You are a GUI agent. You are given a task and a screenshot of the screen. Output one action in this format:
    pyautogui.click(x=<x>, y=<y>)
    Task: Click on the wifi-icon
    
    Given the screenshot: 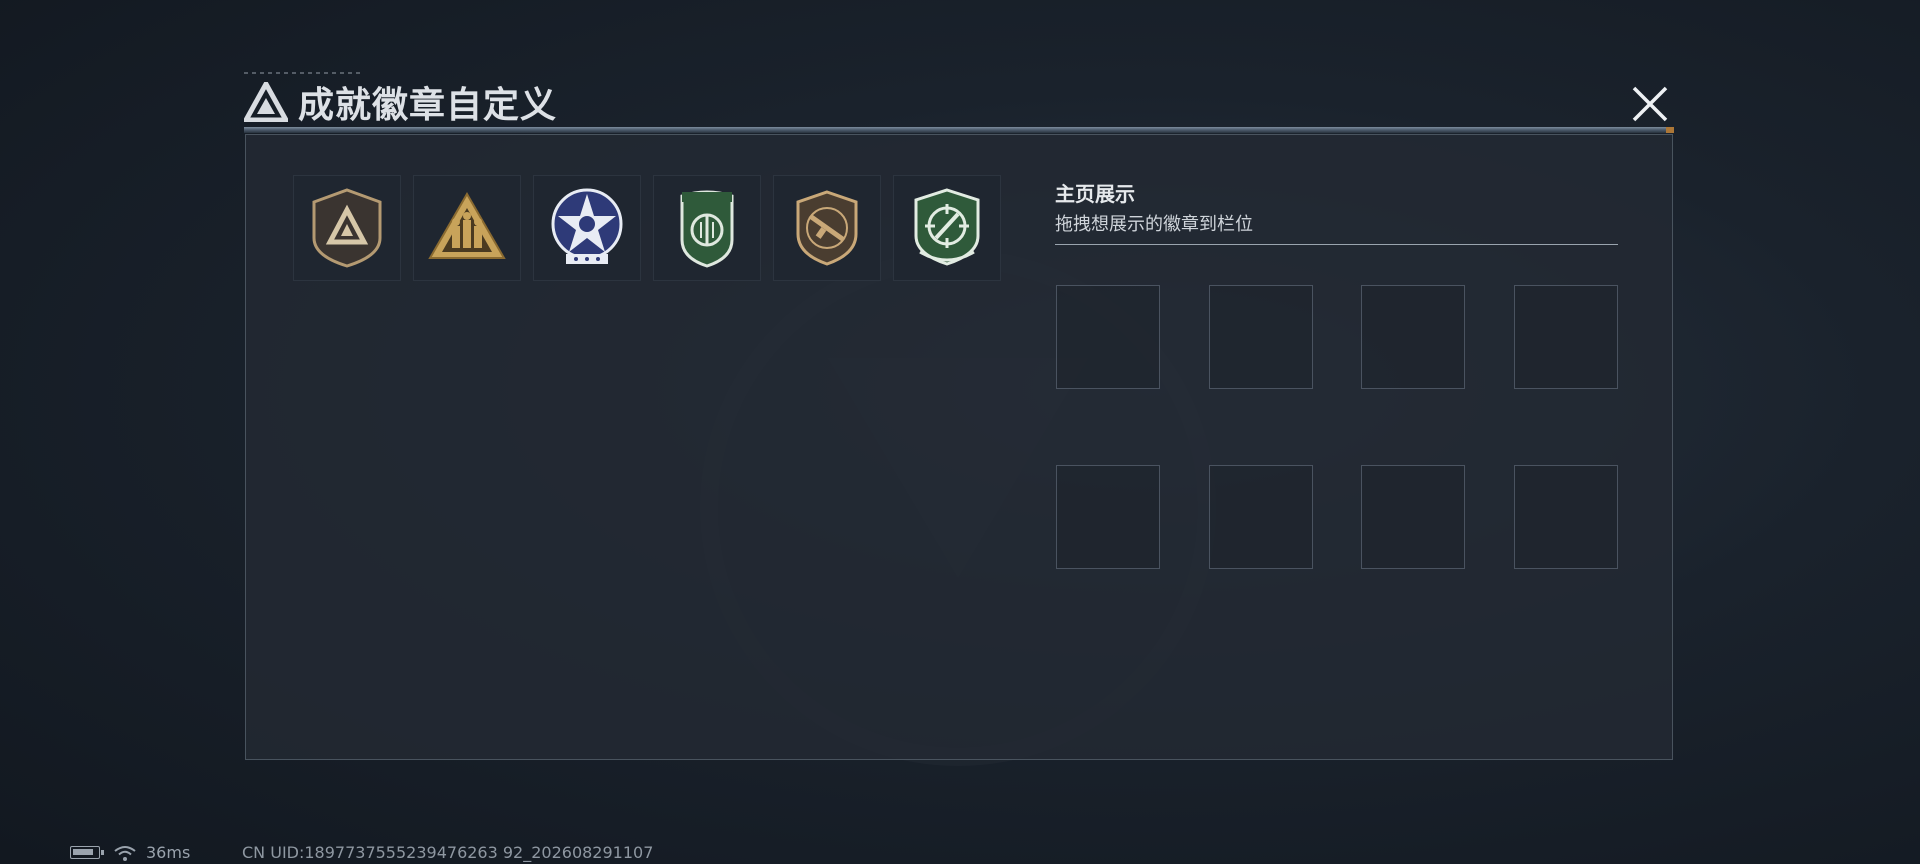 What is the action you would take?
    pyautogui.click(x=125, y=853)
    